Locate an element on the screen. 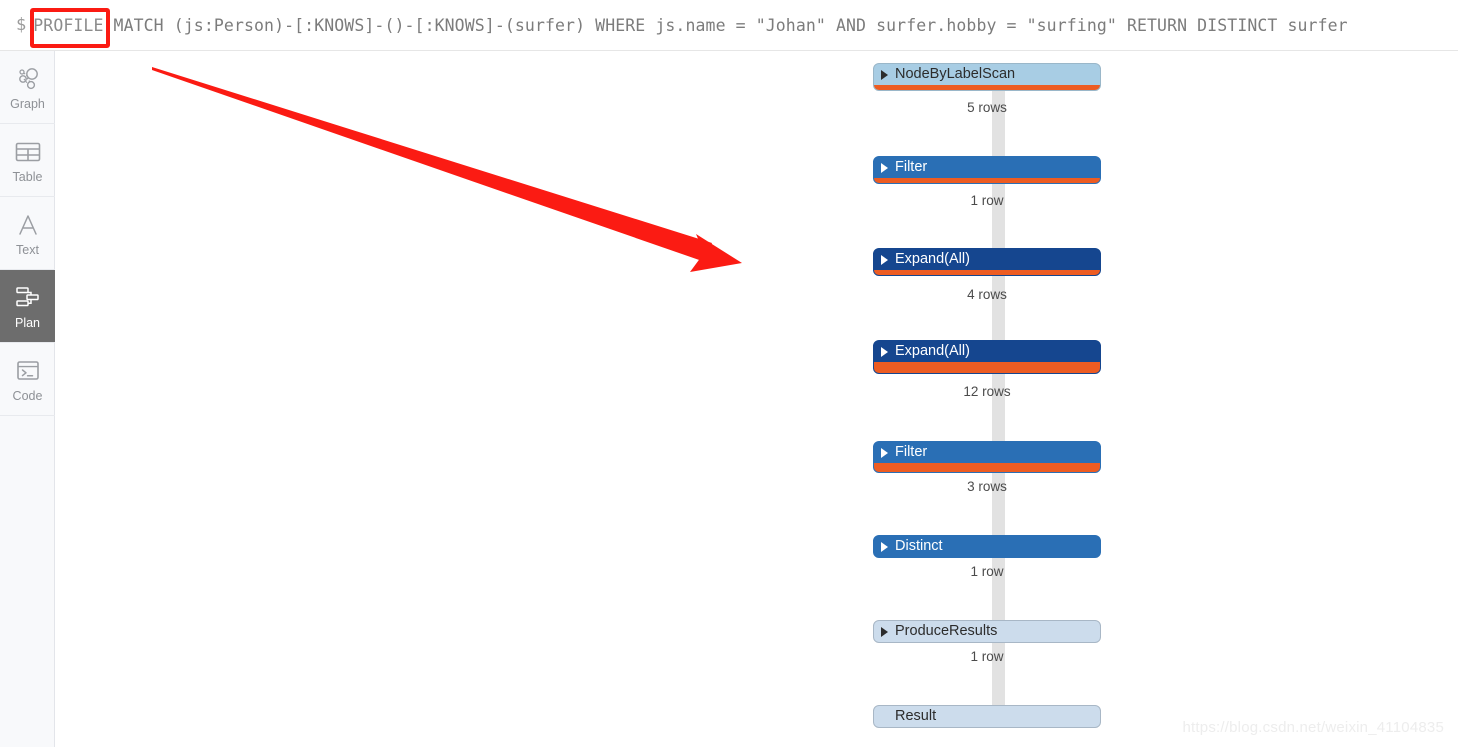  sidebar-item-table: Table is located at coordinates (27, 160).